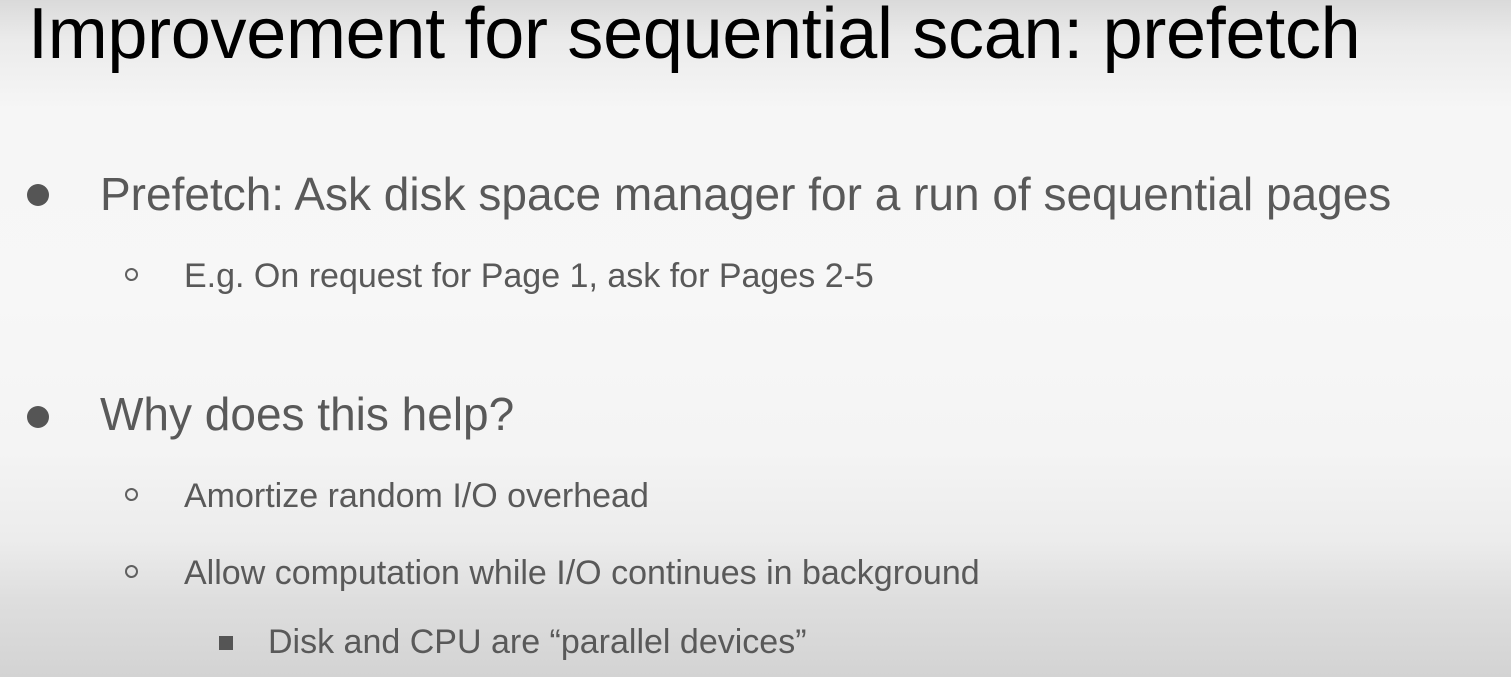 The width and height of the screenshot is (1511, 677). Describe the element at coordinates (307, 414) in the screenshot. I see `bullet-text: Why does this help?` at that location.